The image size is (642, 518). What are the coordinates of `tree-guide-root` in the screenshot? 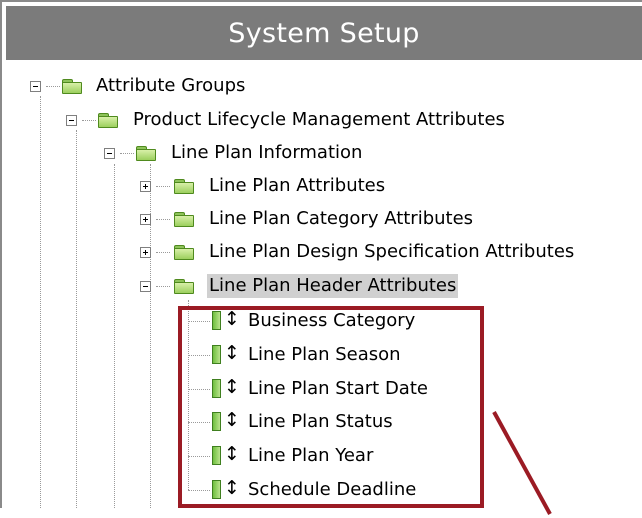 It's located at (40, 302).